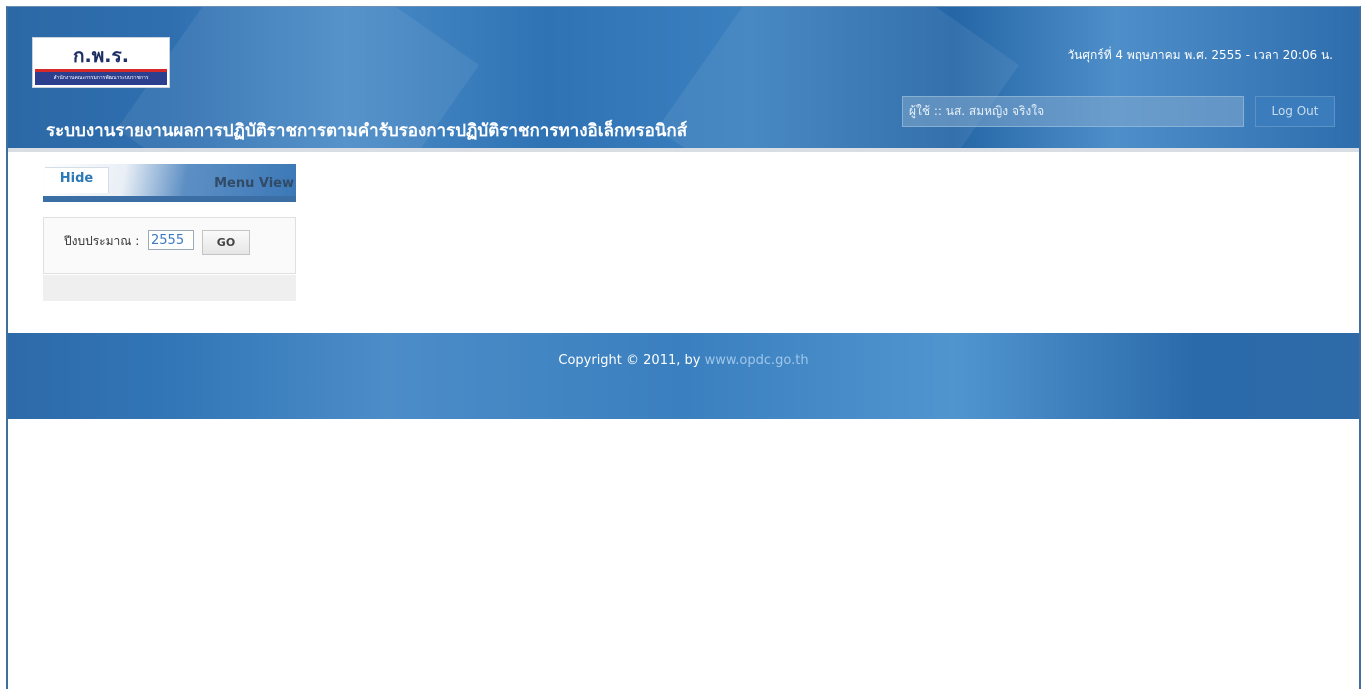 This screenshot has height=689, width=1367. Describe the element at coordinates (1295, 111) in the screenshot. I see `logout-button: Log Out` at that location.